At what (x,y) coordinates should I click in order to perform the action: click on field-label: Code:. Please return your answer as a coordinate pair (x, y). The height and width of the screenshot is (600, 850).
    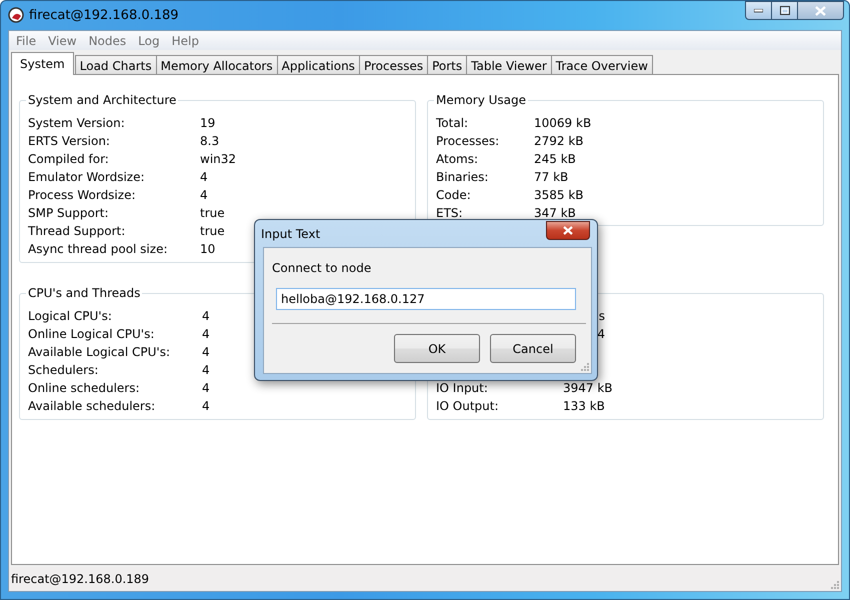
    Looking at the image, I should click on (454, 195).